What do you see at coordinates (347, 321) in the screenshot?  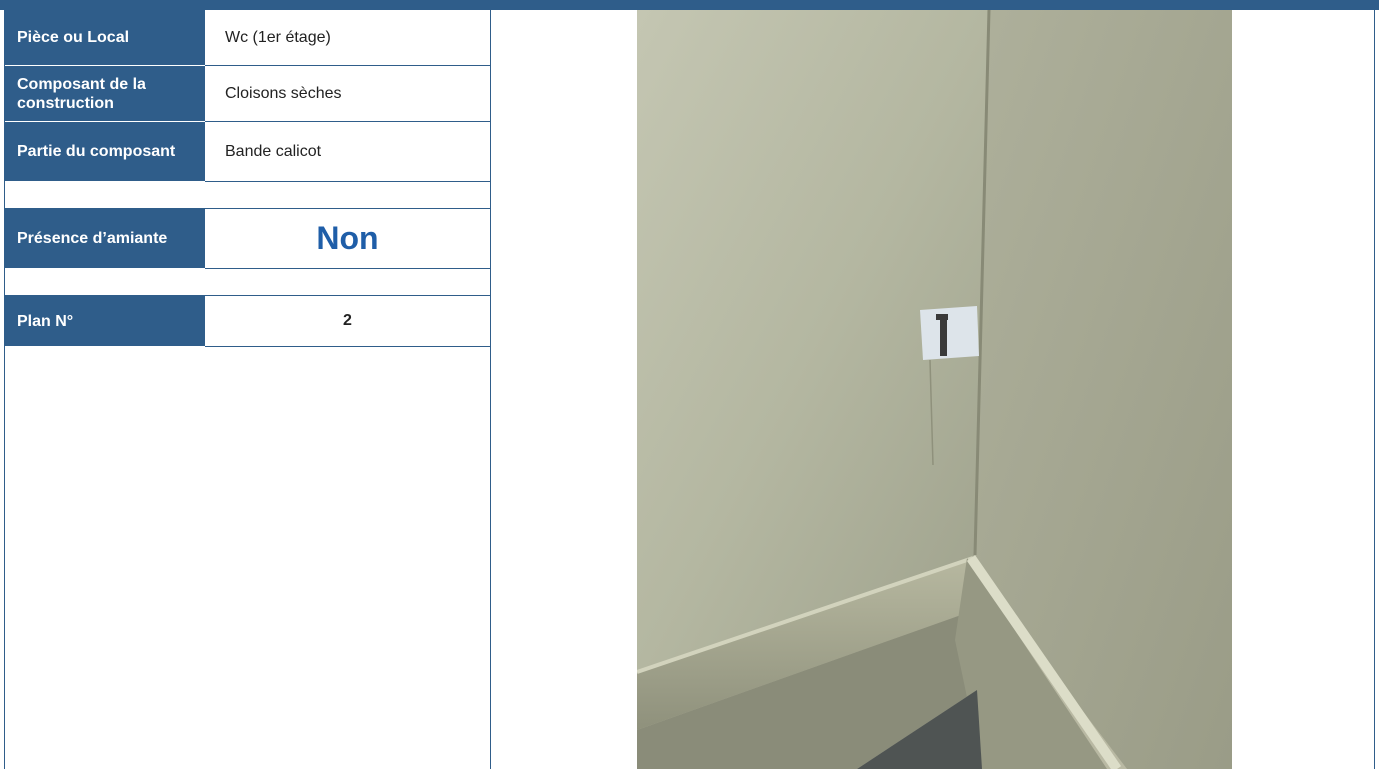 I see `plan-value: 2` at bounding box center [347, 321].